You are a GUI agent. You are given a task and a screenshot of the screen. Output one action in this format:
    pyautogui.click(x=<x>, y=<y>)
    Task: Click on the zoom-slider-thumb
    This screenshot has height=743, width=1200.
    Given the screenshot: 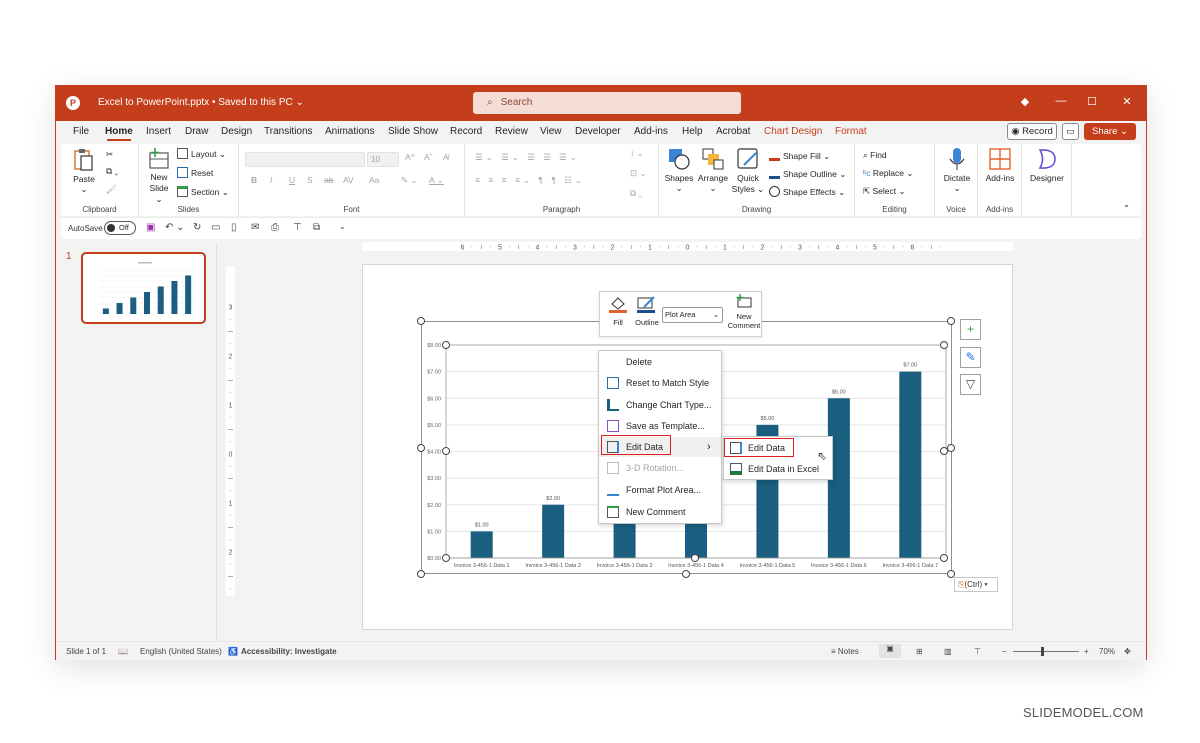 What is the action you would take?
    pyautogui.click(x=1043, y=651)
    